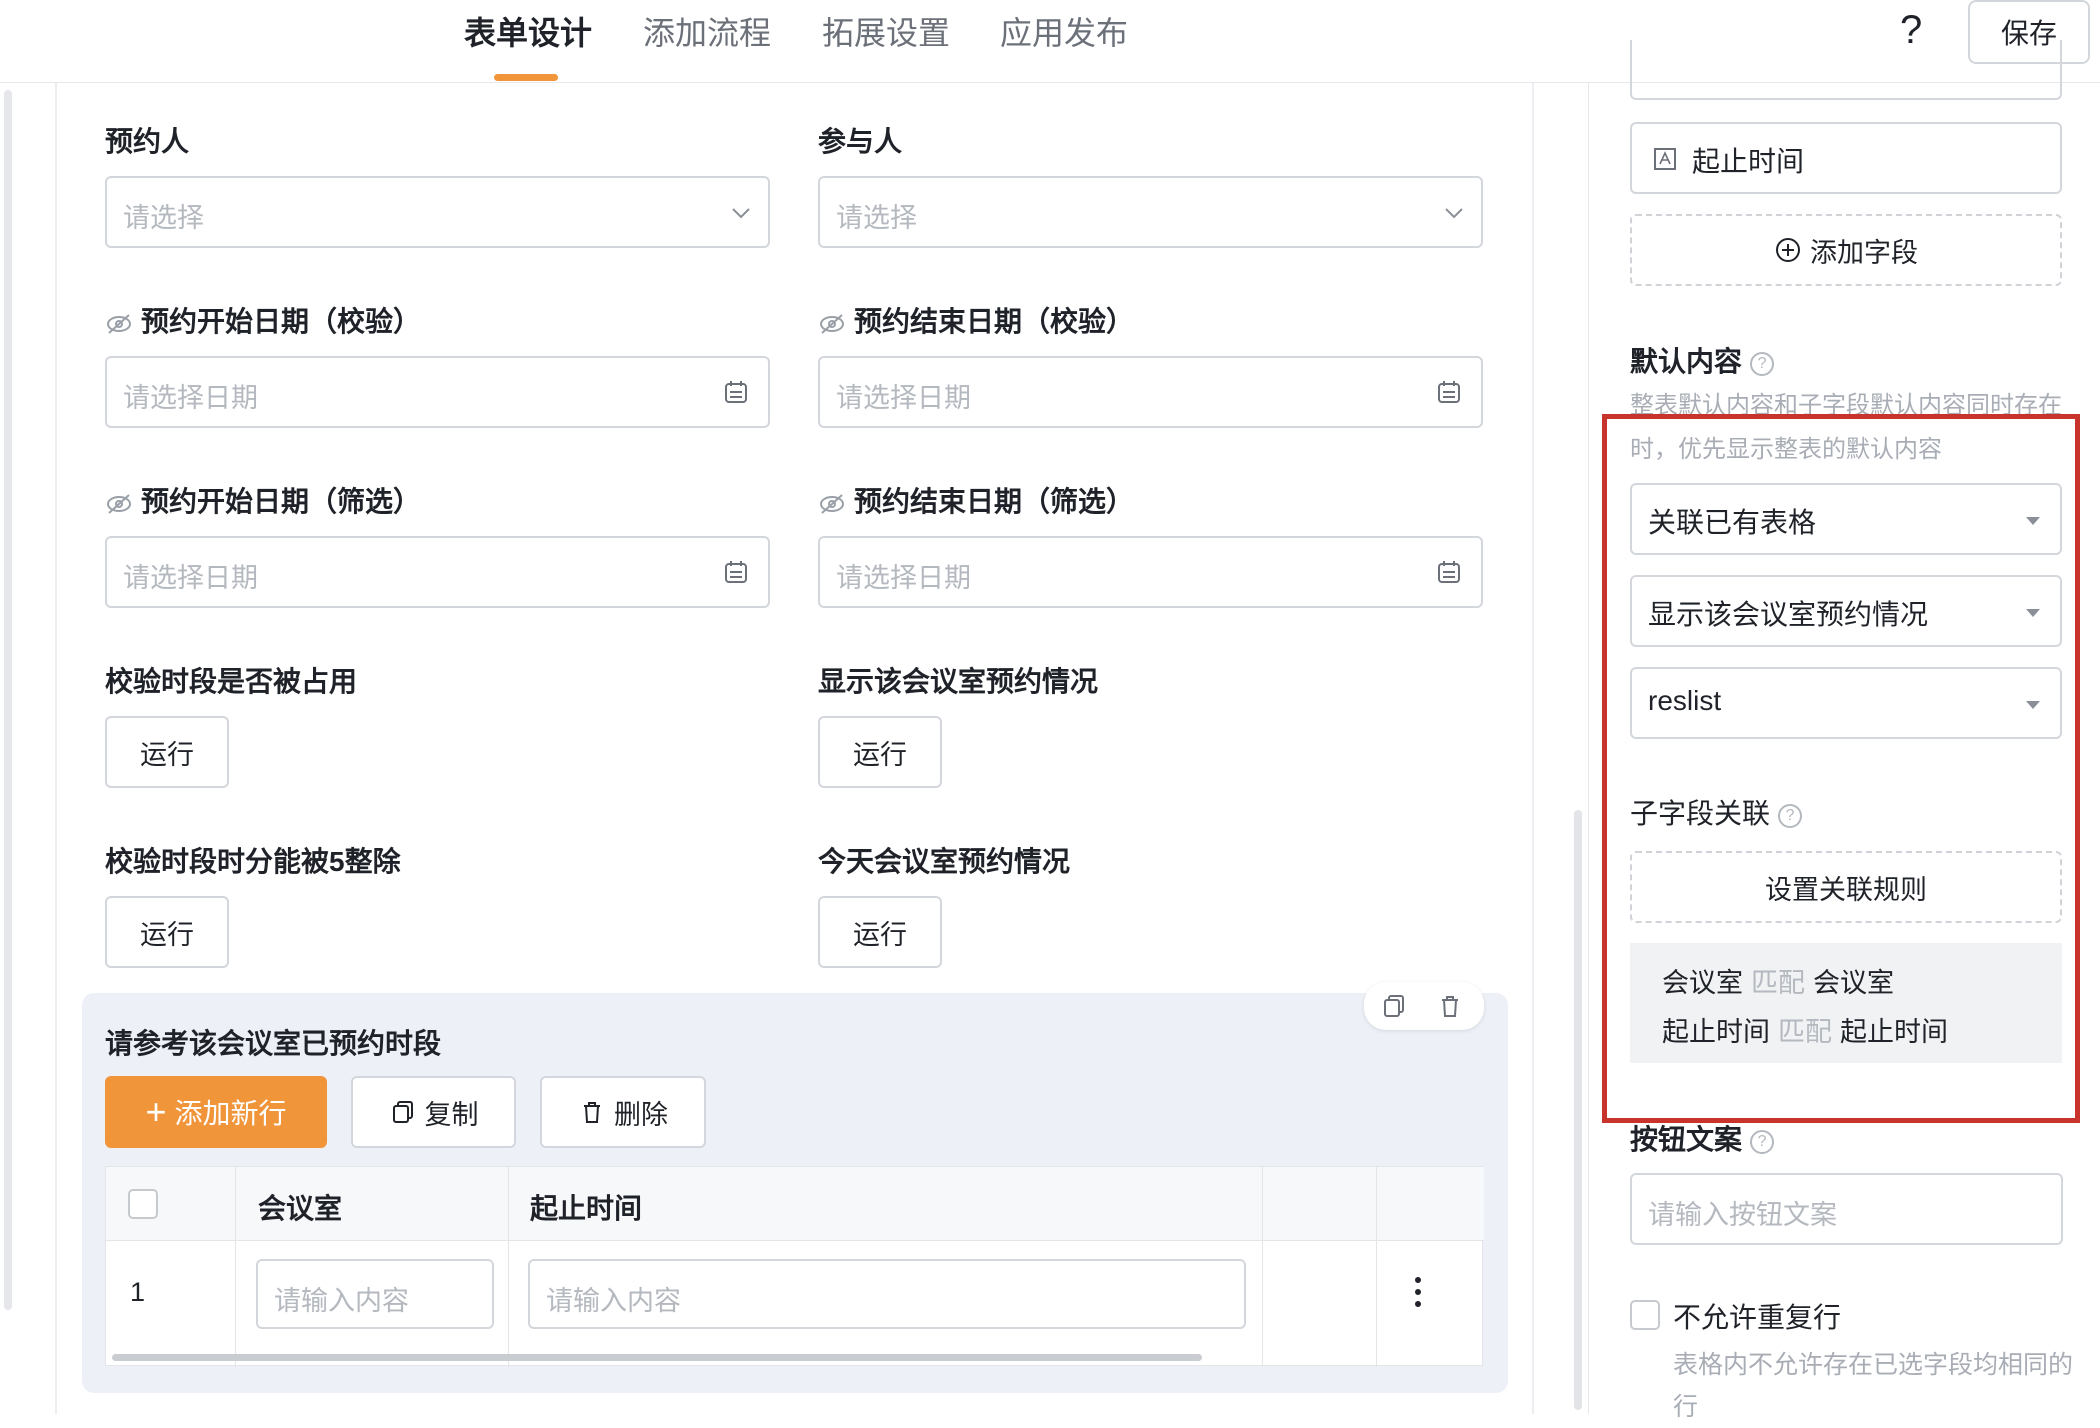 This screenshot has width=2100, height=1428. I want to click on text-field-icon, so click(1665, 159).